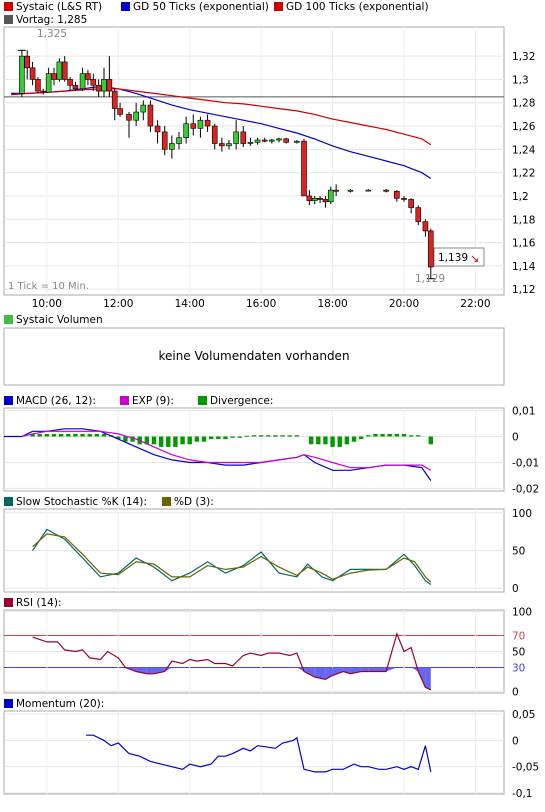  What do you see at coordinates (8, 6) in the screenshot?
I see `legend-swatch-price` at bounding box center [8, 6].